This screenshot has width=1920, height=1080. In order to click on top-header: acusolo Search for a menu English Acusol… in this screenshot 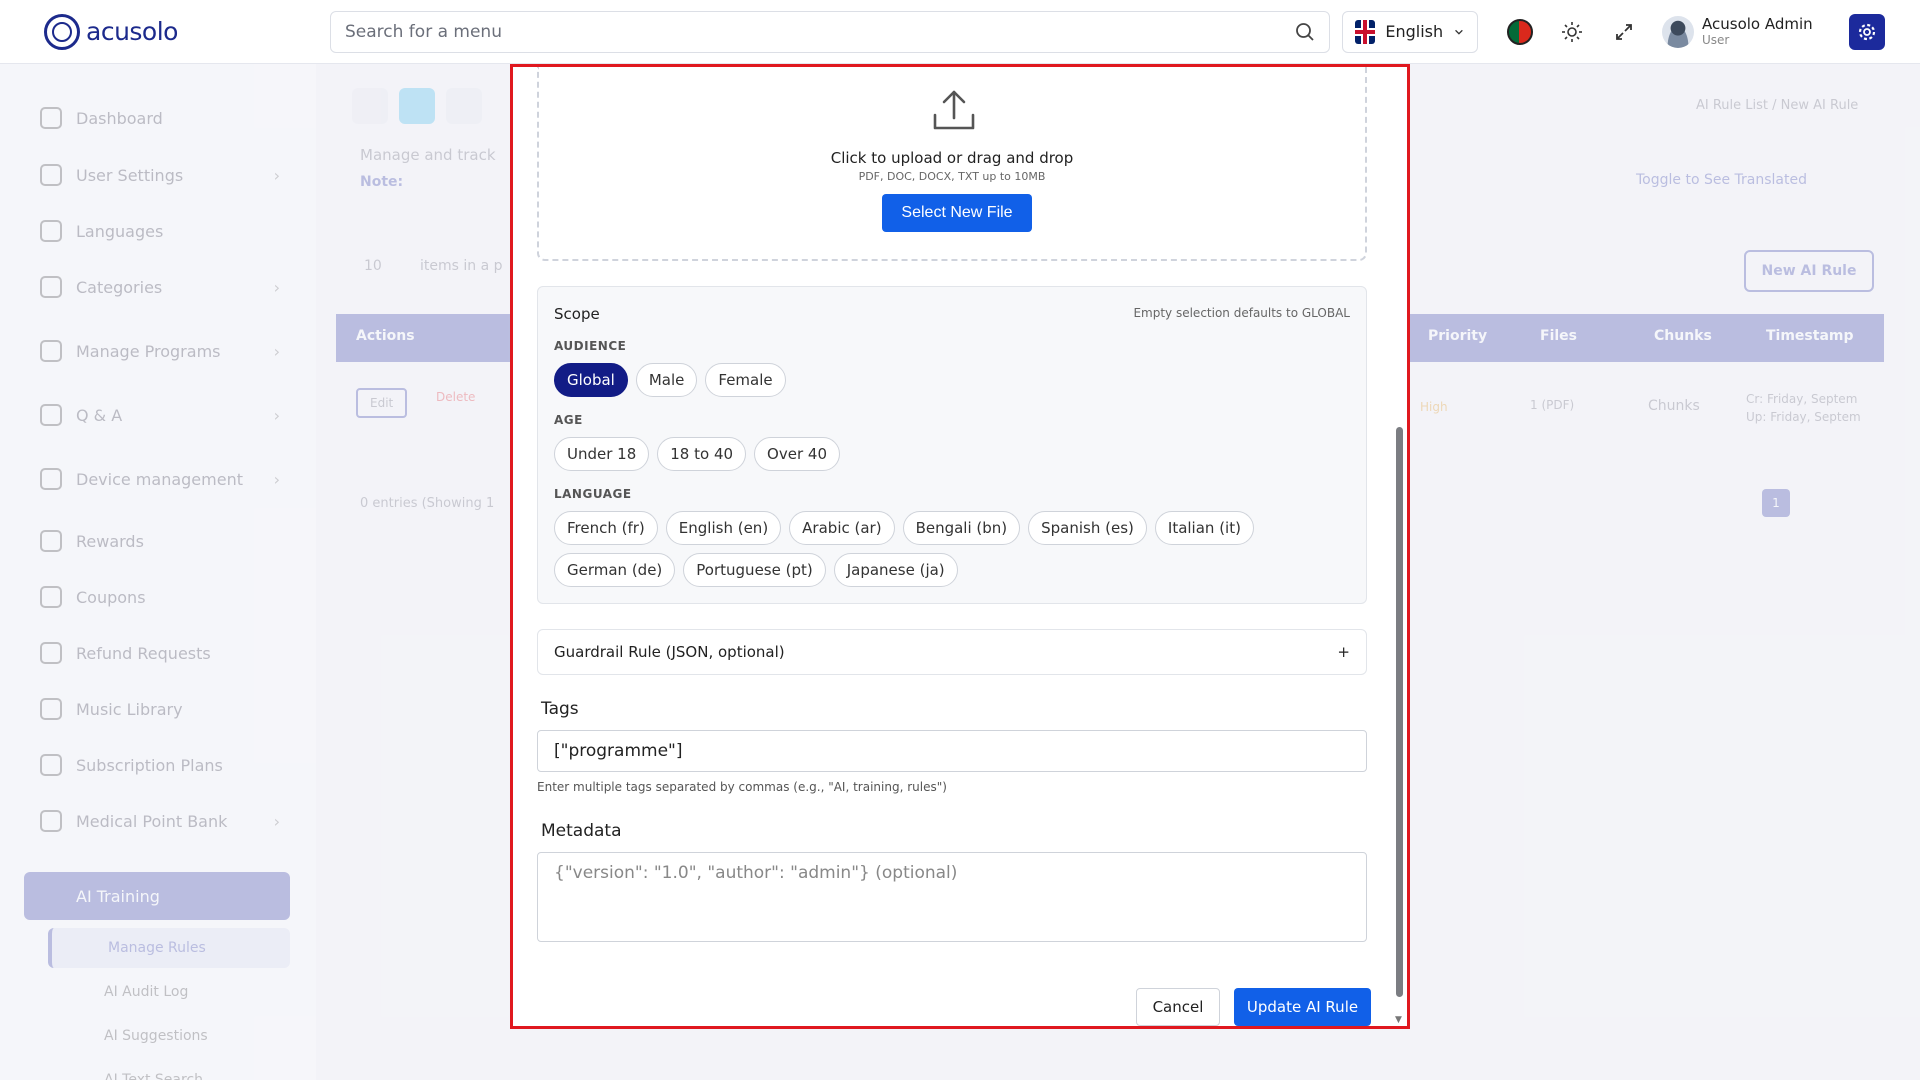, I will do `click(960, 32)`.